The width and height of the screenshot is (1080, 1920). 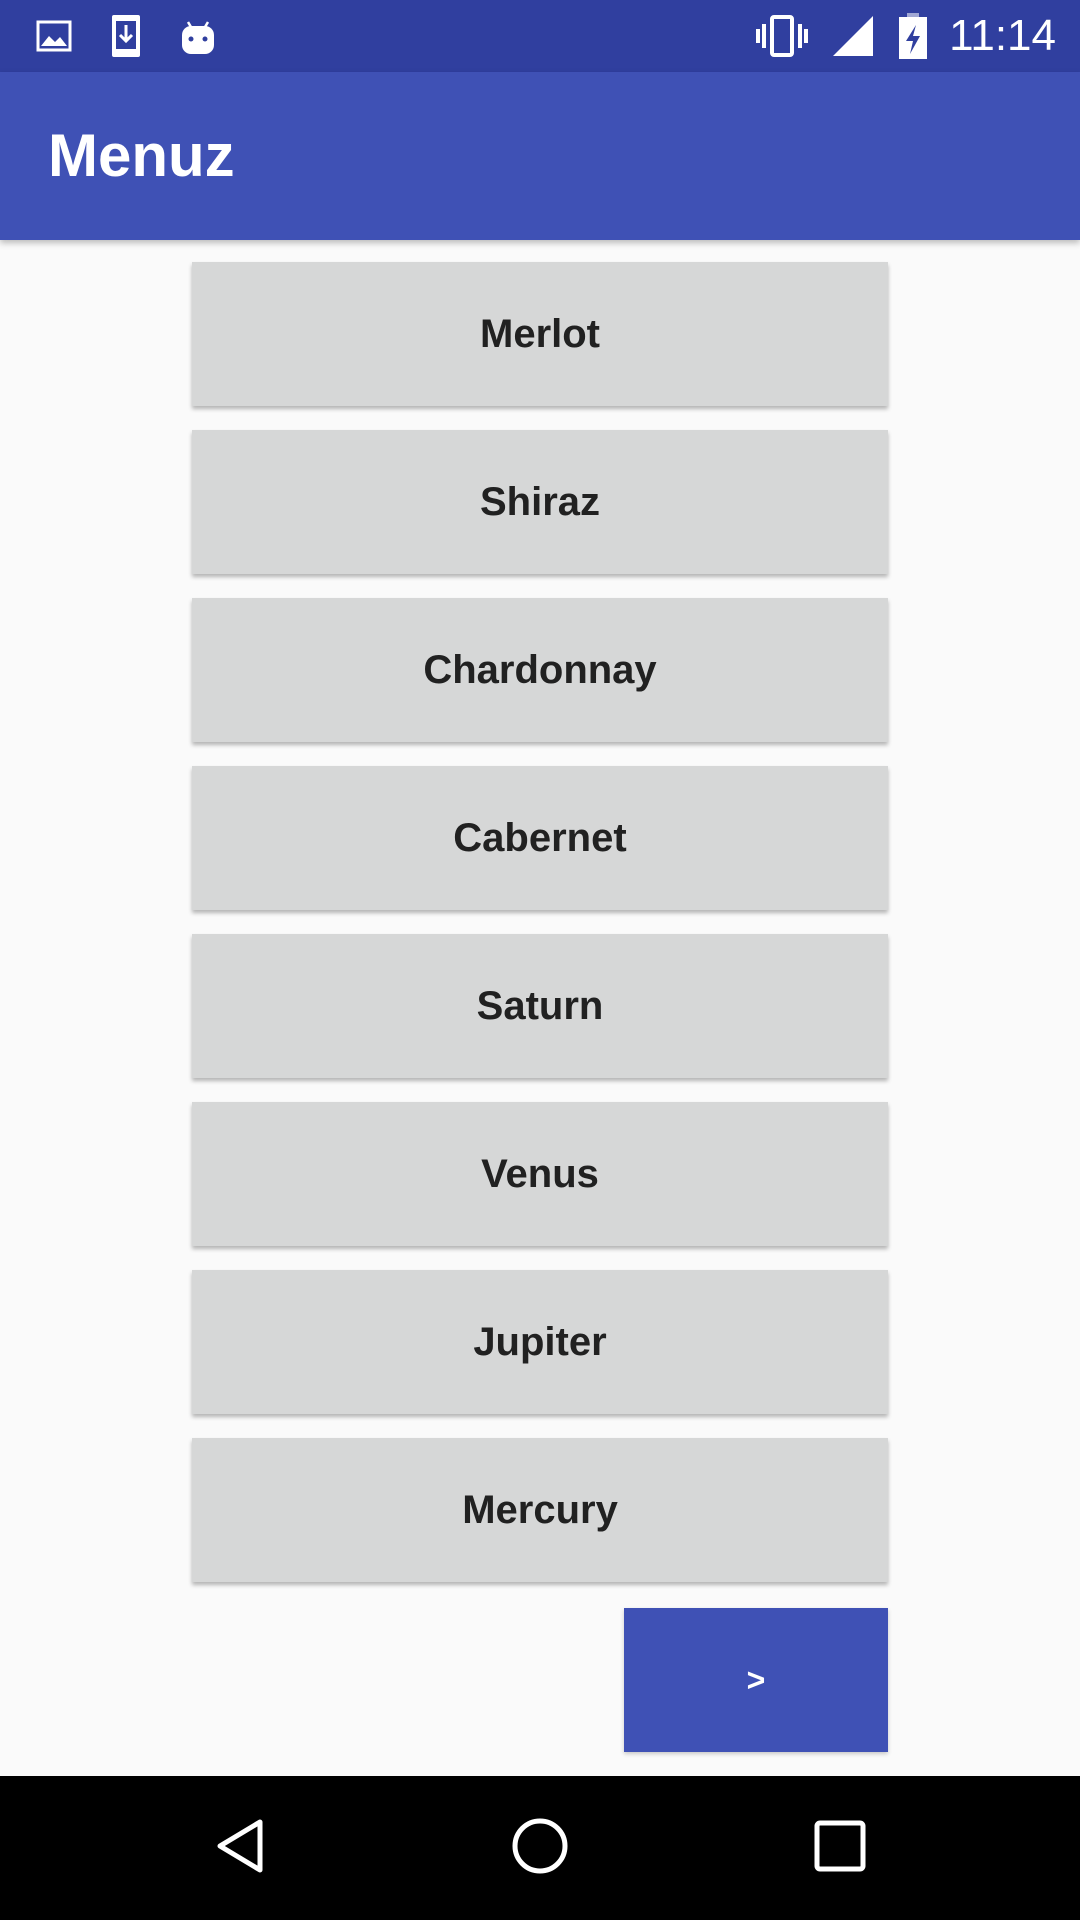 I want to click on next-button: >, so click(x=756, y=1680).